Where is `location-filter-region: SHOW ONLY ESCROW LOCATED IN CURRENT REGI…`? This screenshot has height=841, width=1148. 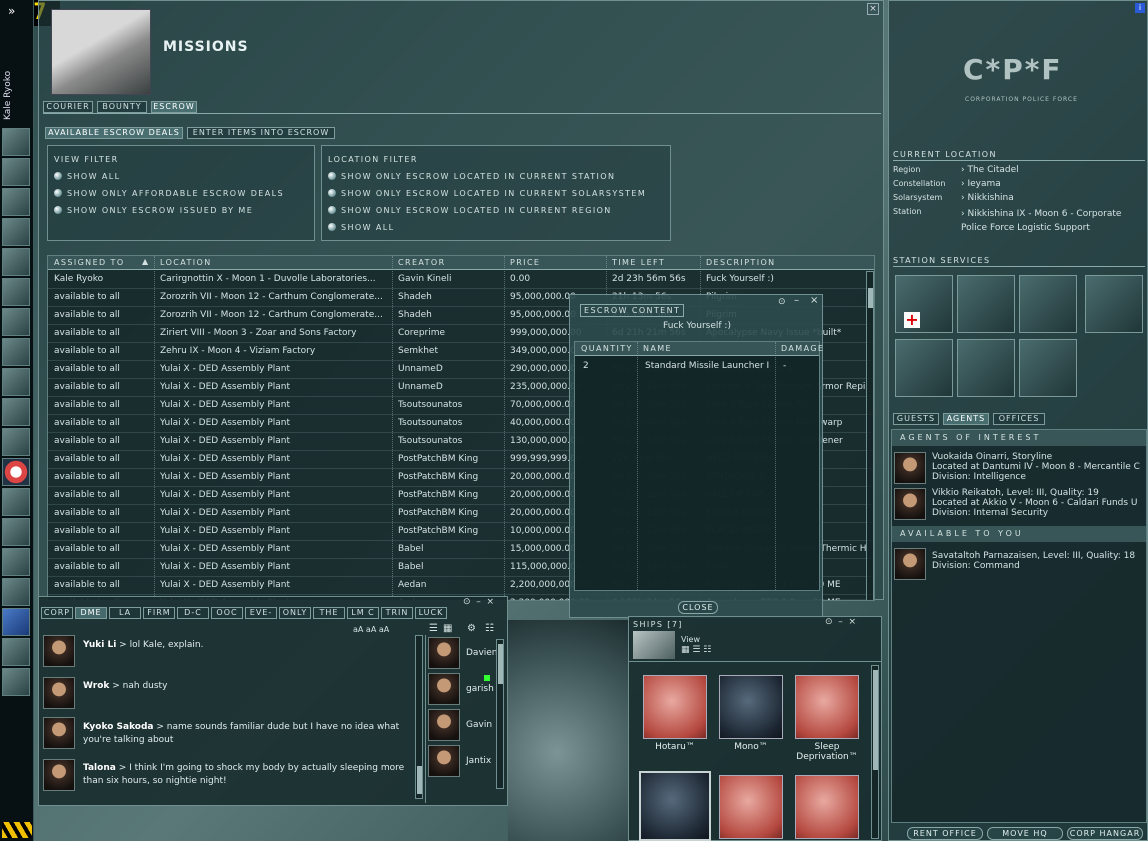 location-filter-region: SHOW ONLY ESCROW LOCATED IN CURRENT REGI… is located at coordinates (470, 210).